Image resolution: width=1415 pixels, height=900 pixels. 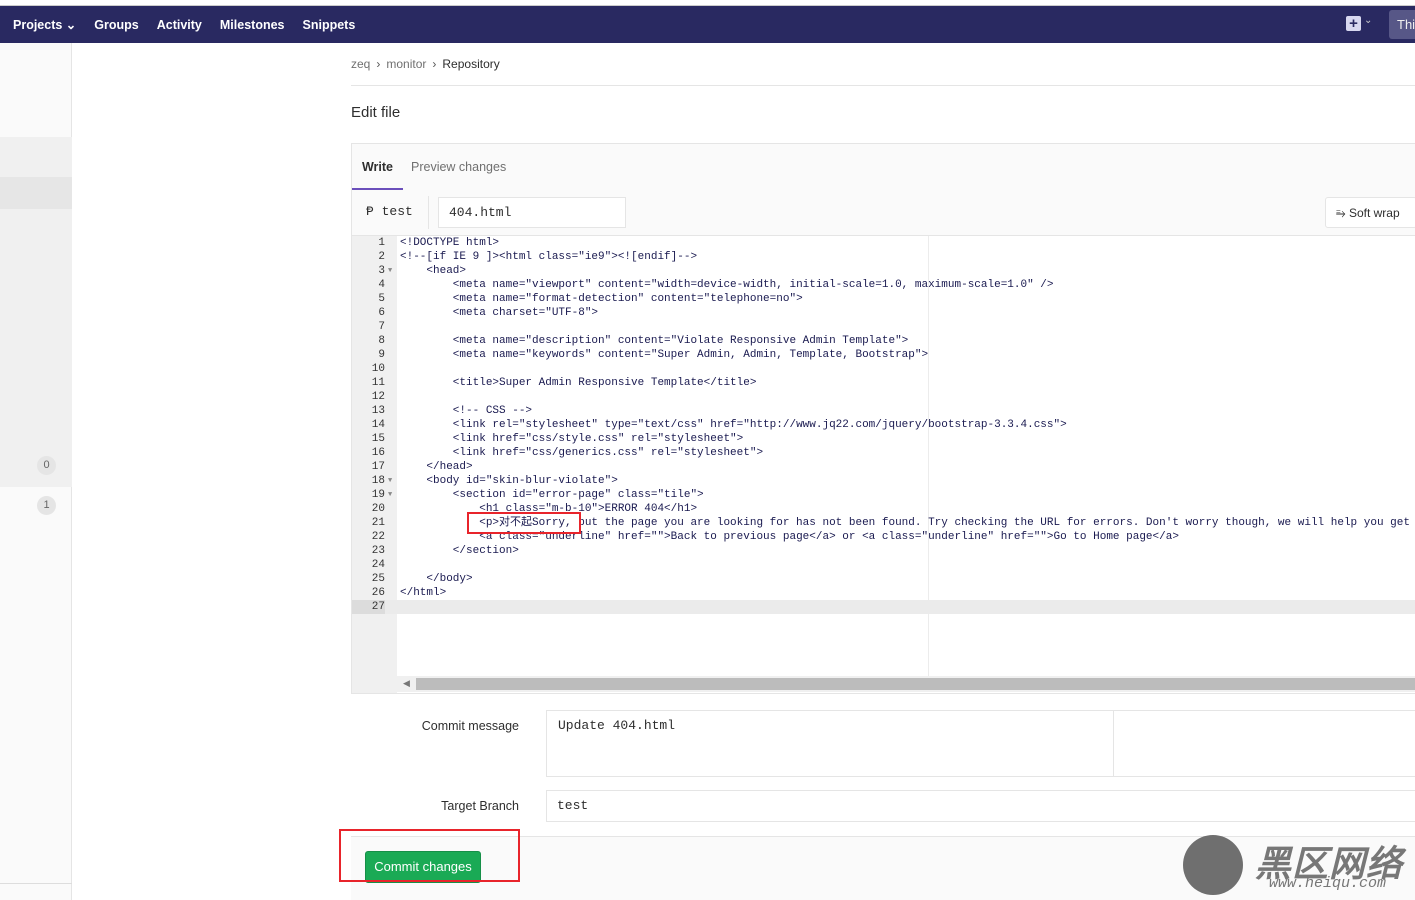 What do you see at coordinates (378, 467) in the screenshot?
I see `line-number: 17` at bounding box center [378, 467].